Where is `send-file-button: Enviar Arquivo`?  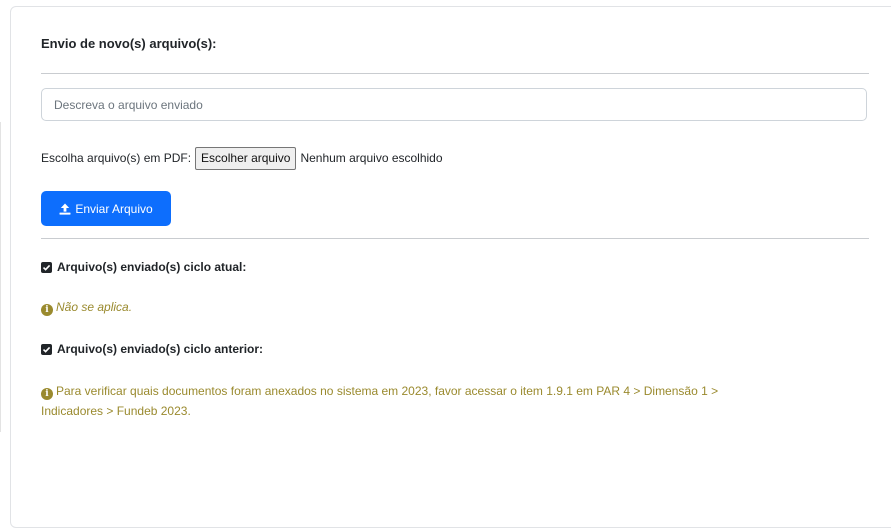 send-file-button: Enviar Arquivo is located at coordinates (106, 208).